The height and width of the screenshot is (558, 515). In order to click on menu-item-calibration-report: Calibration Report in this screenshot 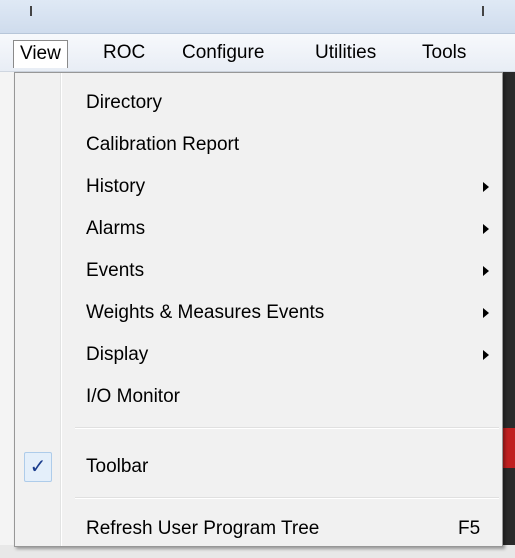, I will do `click(258, 145)`.